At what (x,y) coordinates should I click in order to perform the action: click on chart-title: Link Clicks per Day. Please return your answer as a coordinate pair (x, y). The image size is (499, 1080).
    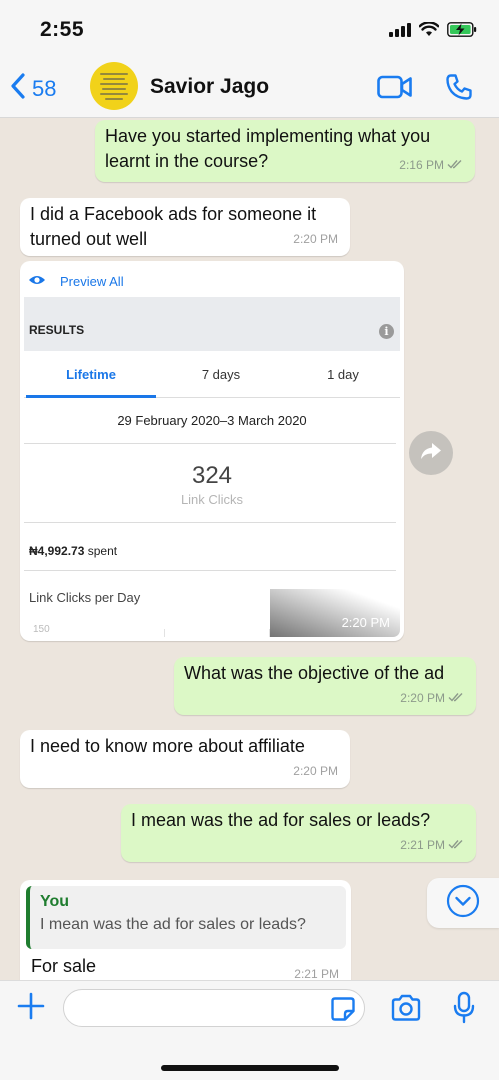
    Looking at the image, I should click on (85, 597).